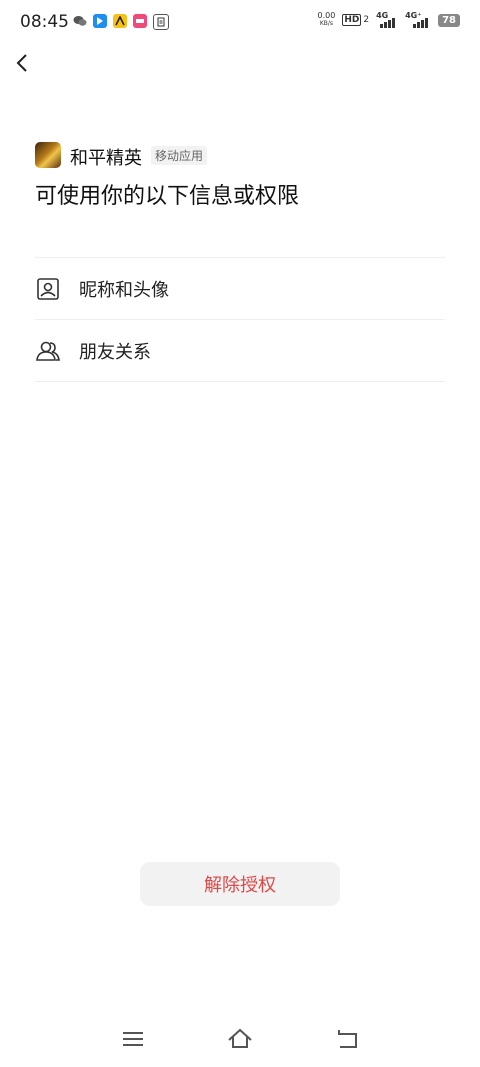 The image size is (480, 1067). Describe the element at coordinates (326, 15) in the screenshot. I see `net-speed-value: 0.00` at that location.